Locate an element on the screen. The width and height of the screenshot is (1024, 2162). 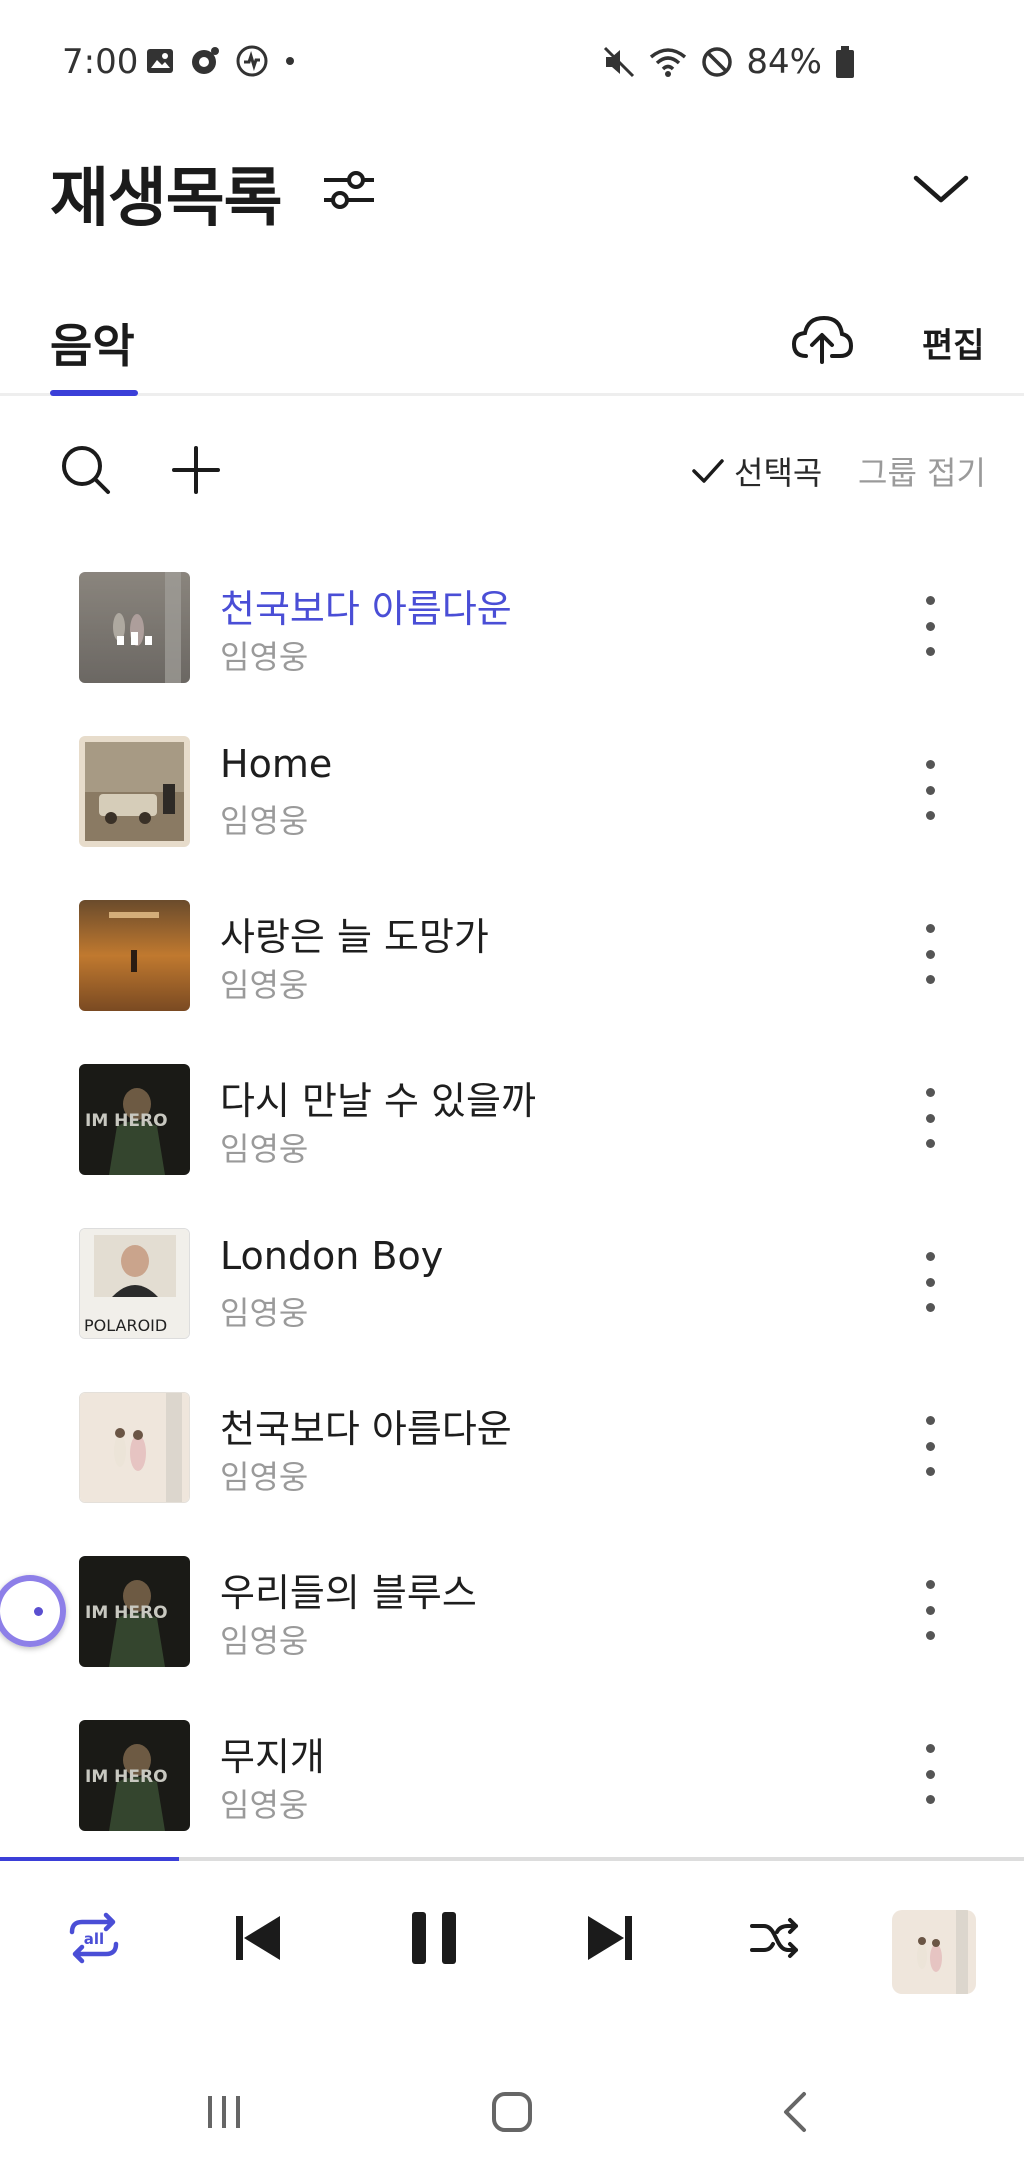
shuffle-icon is located at coordinates (774, 1938).